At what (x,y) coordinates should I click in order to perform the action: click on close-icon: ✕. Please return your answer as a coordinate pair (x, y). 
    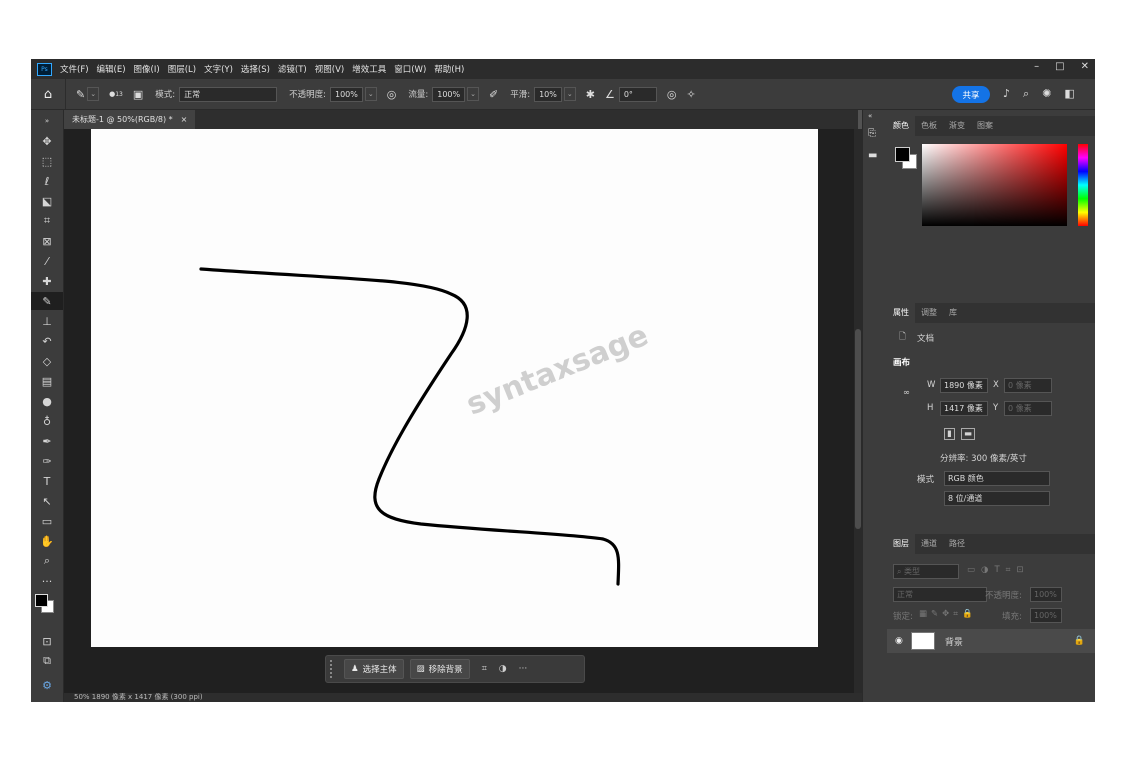
    Looking at the image, I should click on (1085, 66).